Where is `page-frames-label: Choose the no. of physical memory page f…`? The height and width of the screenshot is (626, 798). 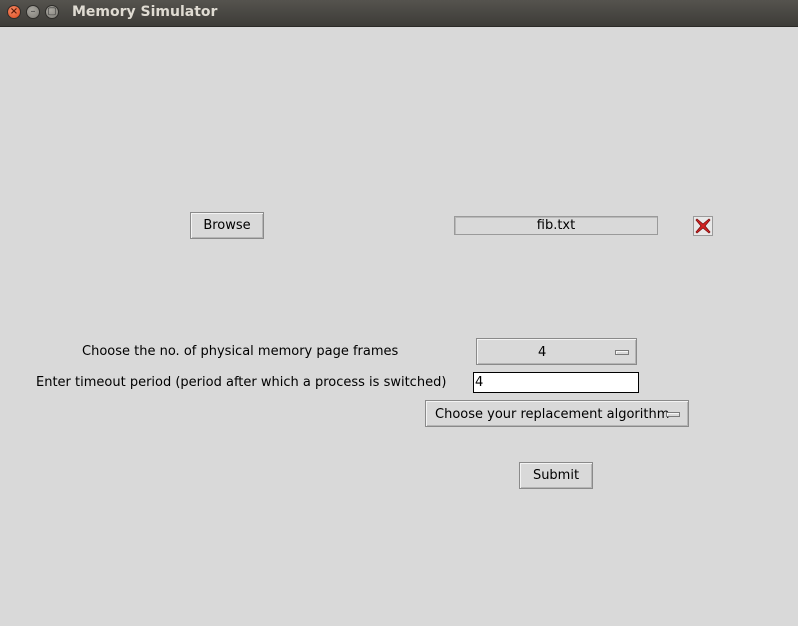
page-frames-label: Choose the no. of physical memory page f… is located at coordinates (240, 351).